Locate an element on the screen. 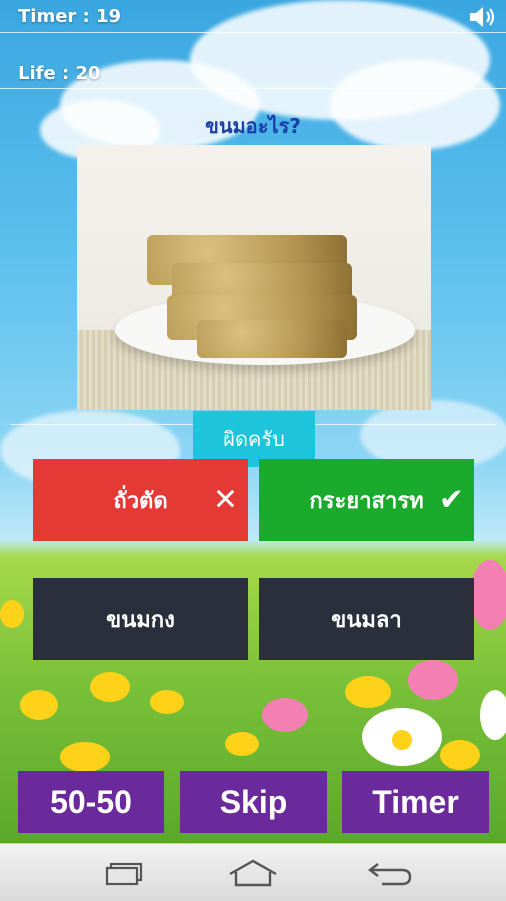  life-label: Life : 20 is located at coordinates (59, 73).